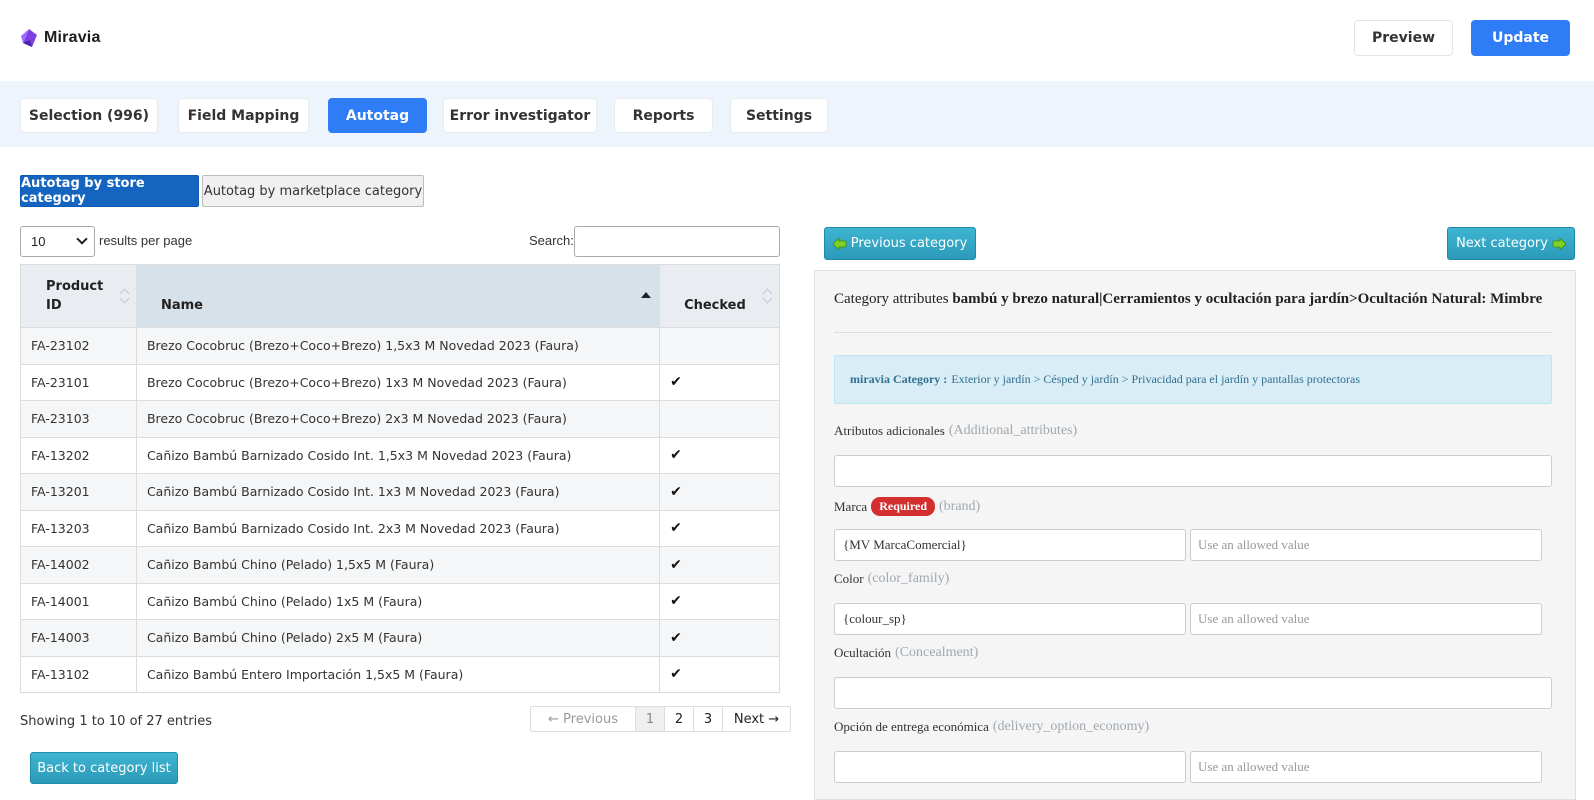  What do you see at coordinates (109, 191) in the screenshot?
I see `autotag-by-store-button: Autotag by store category` at bounding box center [109, 191].